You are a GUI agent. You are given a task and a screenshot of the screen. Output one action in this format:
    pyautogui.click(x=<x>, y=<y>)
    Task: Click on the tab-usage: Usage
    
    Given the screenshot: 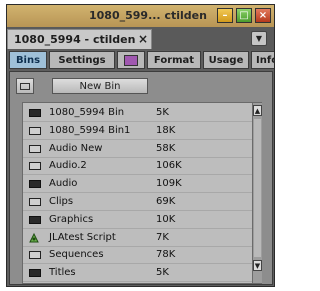 What is the action you would take?
    pyautogui.click(x=226, y=60)
    